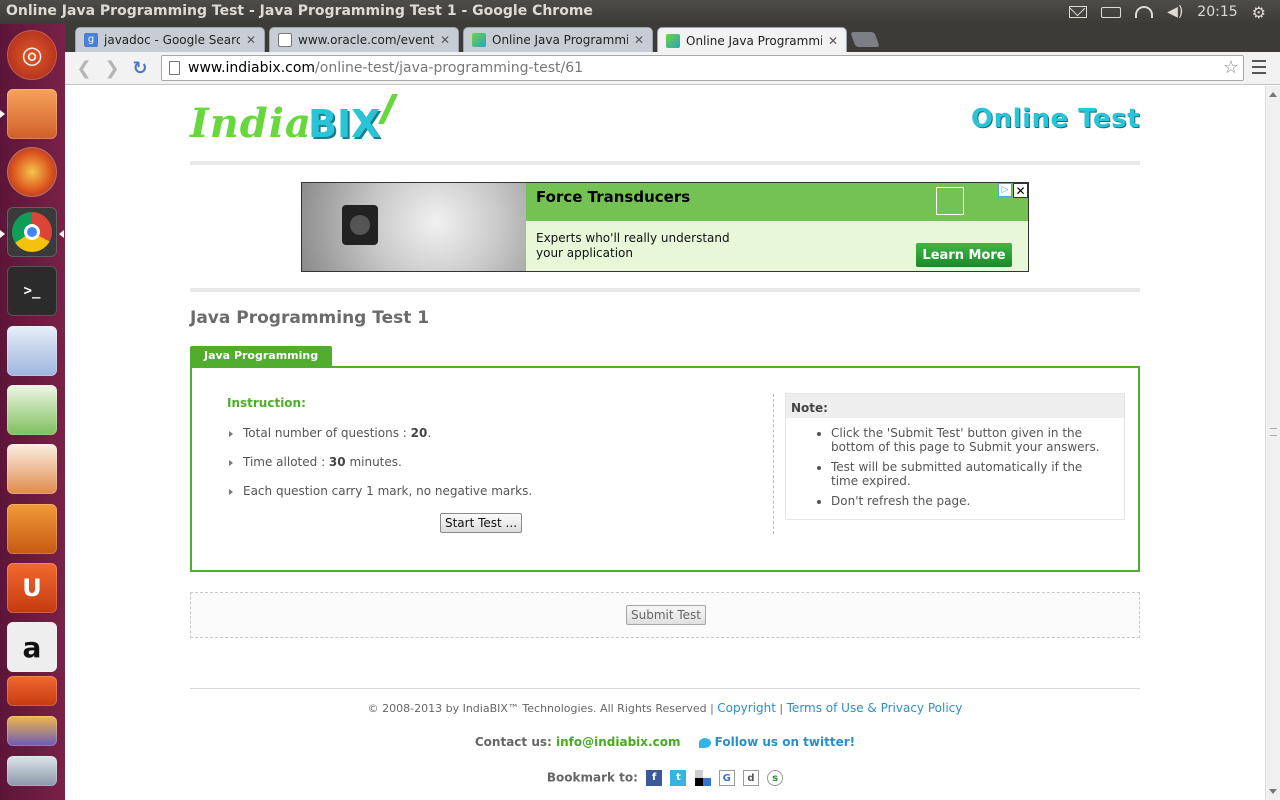  Describe the element at coordinates (702, 778) in the screenshot. I see `delicious-icon` at that location.